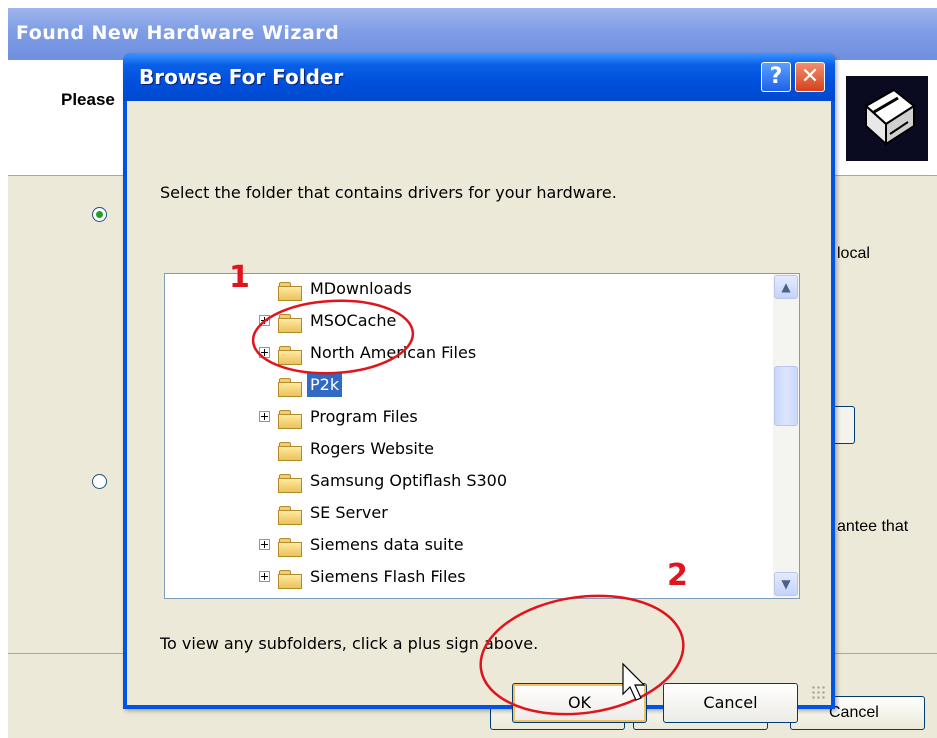 This screenshot has width=937, height=738. What do you see at coordinates (786, 396) in the screenshot?
I see `scroll-thumb` at bounding box center [786, 396].